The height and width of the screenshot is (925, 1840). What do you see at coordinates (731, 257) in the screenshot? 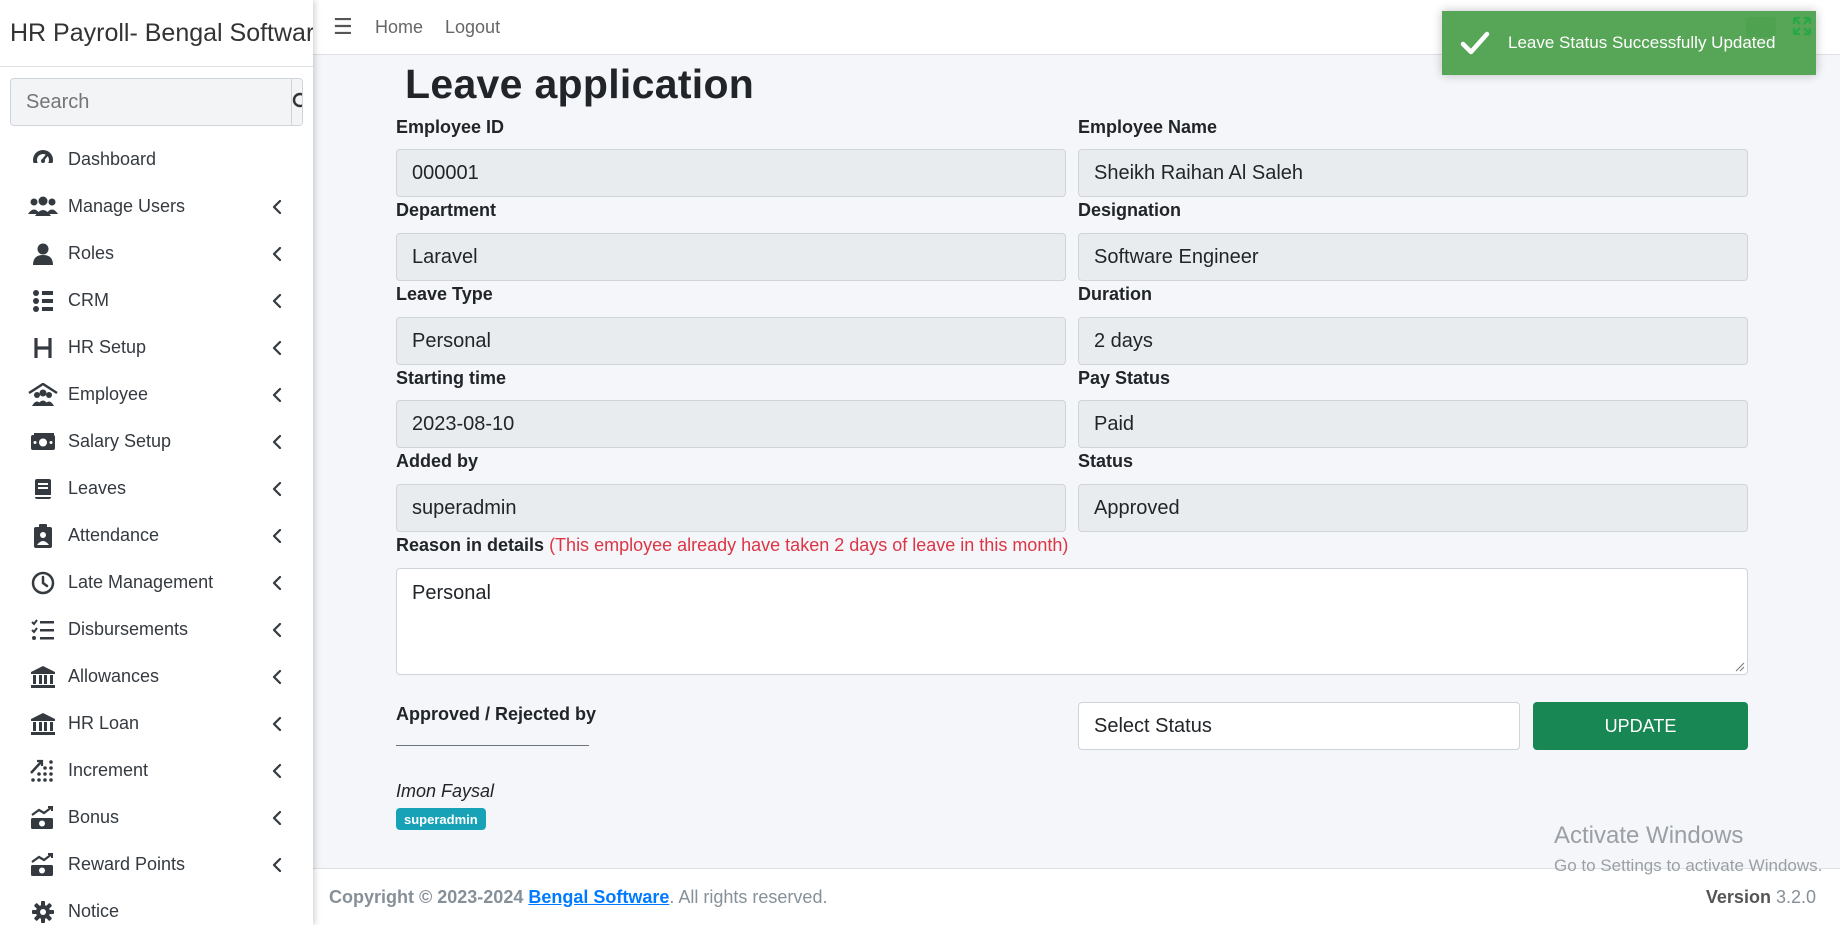
I see `department-field: Laravel` at bounding box center [731, 257].